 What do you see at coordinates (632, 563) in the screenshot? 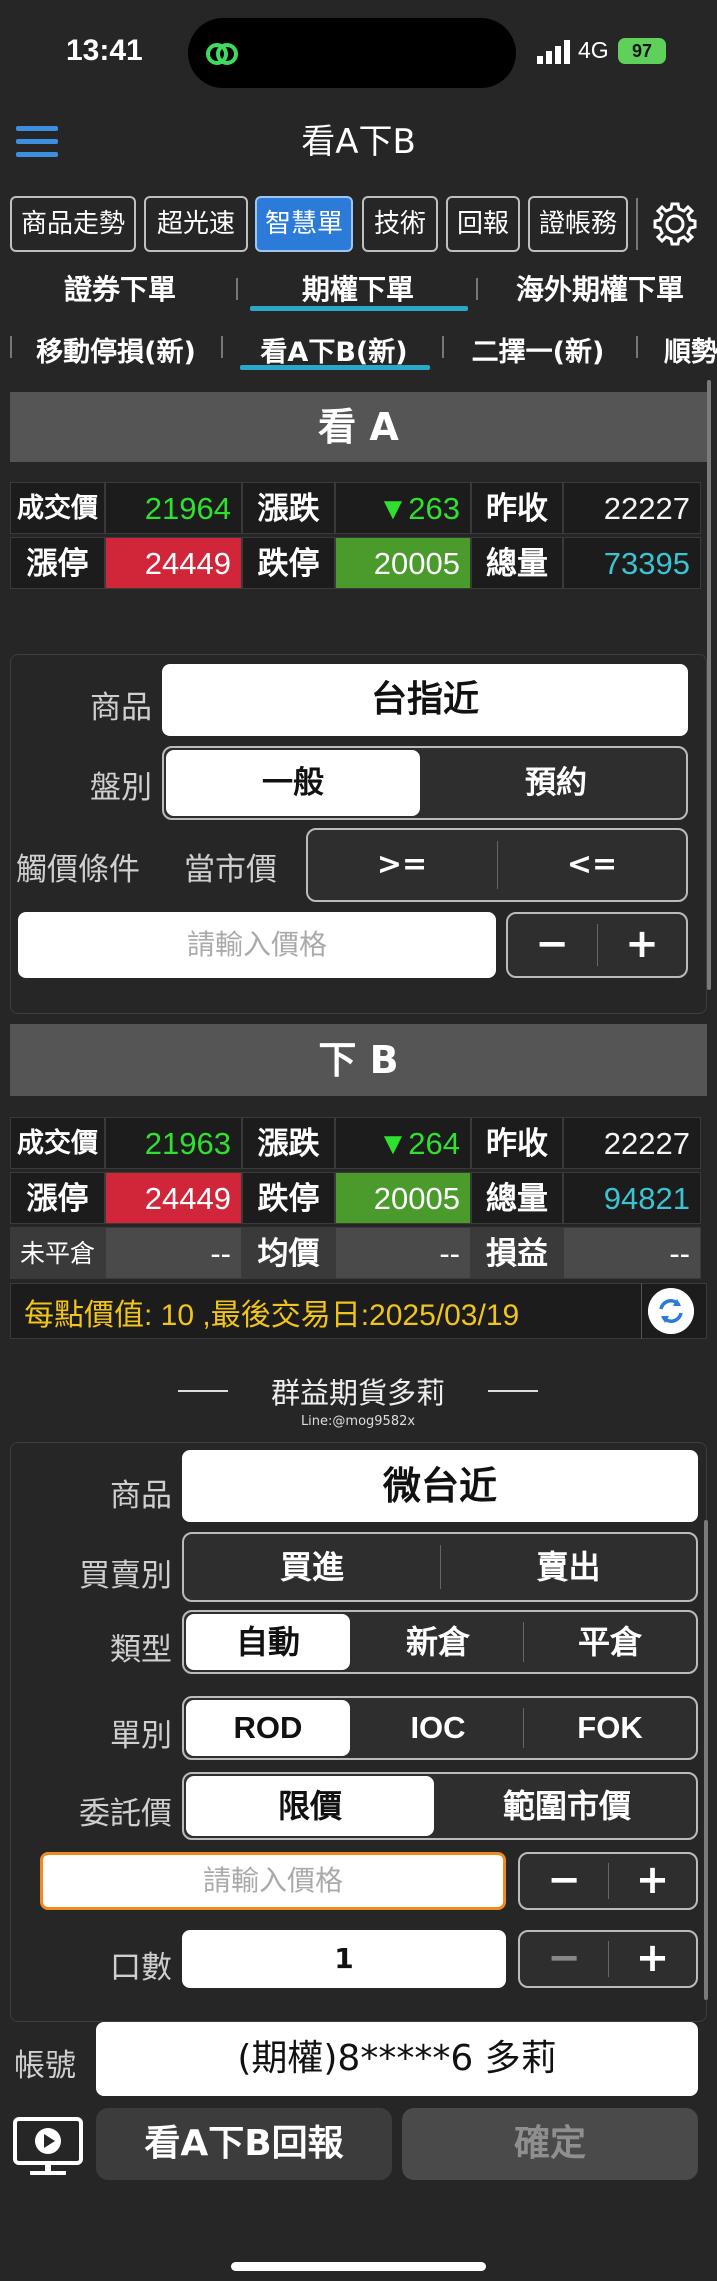
I see `total-volume-value: 73395` at bounding box center [632, 563].